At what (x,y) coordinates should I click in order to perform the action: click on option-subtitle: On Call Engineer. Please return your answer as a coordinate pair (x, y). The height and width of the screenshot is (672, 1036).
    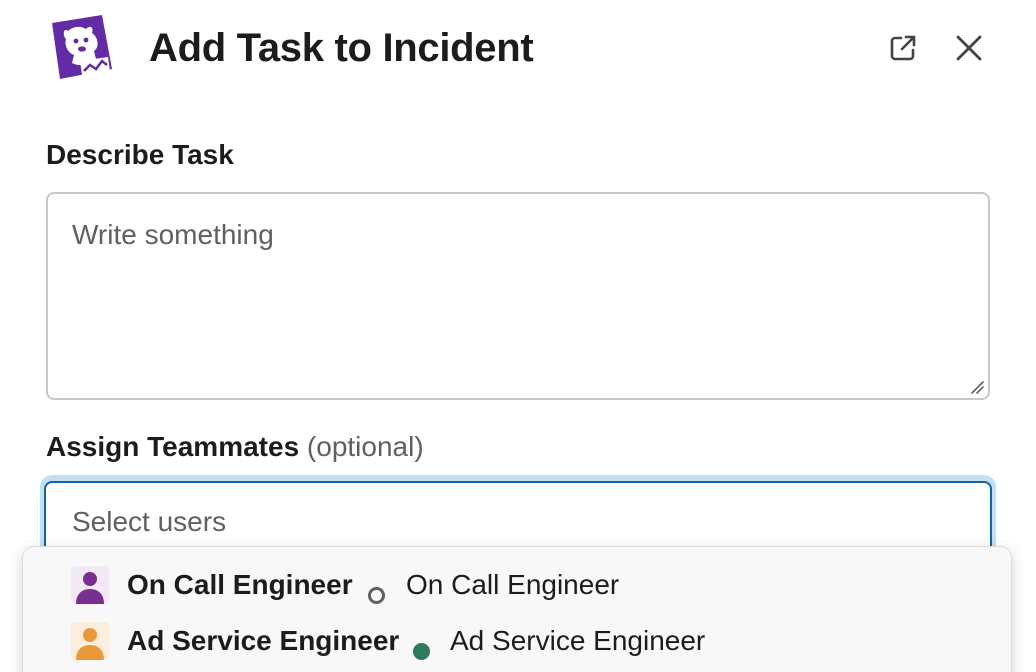
    Looking at the image, I should click on (513, 584).